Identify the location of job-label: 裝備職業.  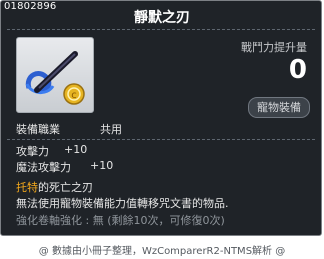
(38, 129).